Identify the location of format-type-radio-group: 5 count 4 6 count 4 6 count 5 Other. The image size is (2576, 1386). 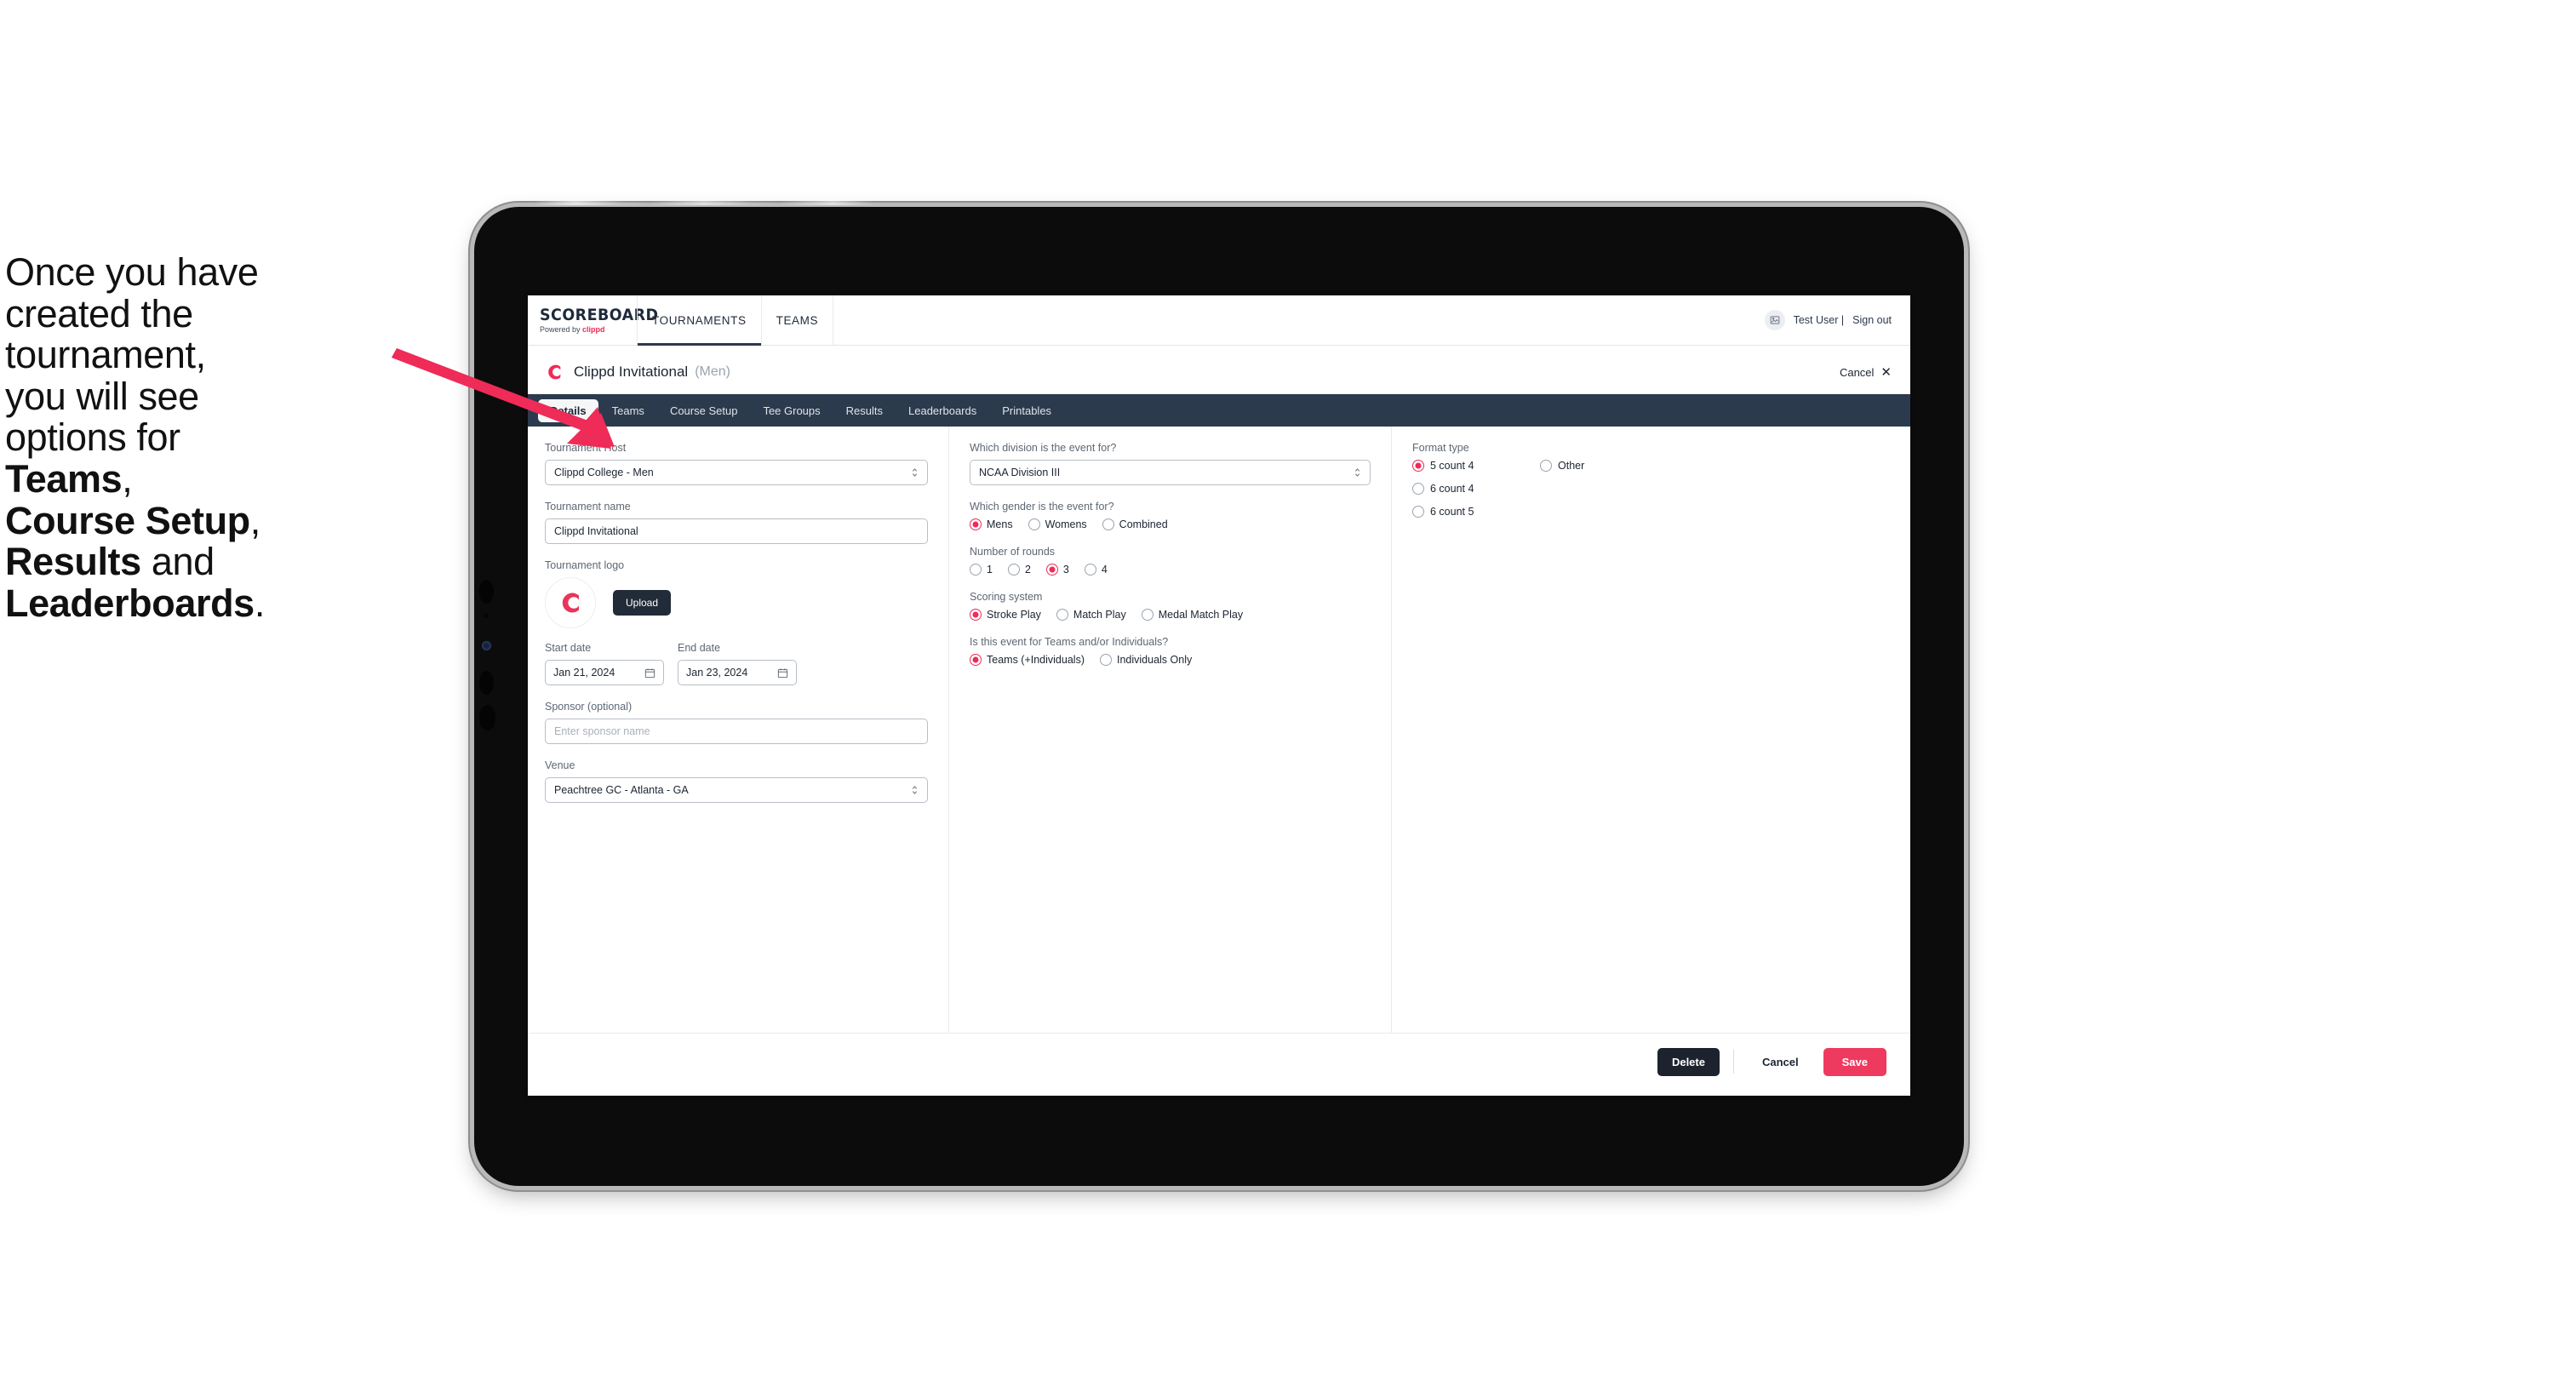
(1651, 494).